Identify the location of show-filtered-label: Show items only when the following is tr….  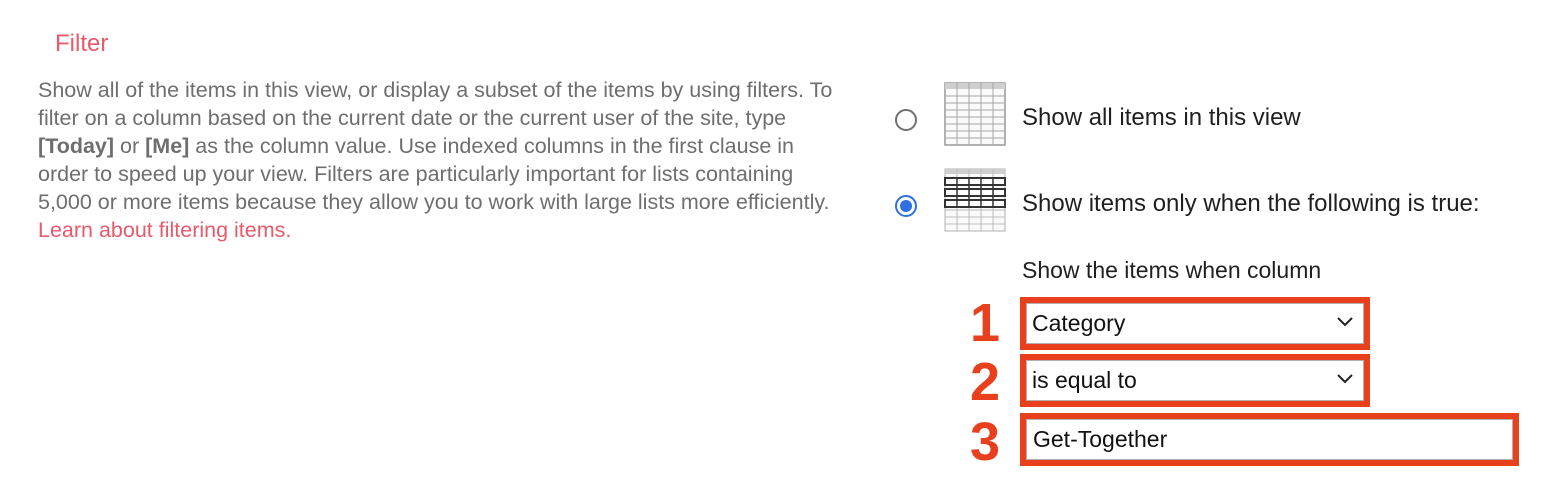
(1251, 204).